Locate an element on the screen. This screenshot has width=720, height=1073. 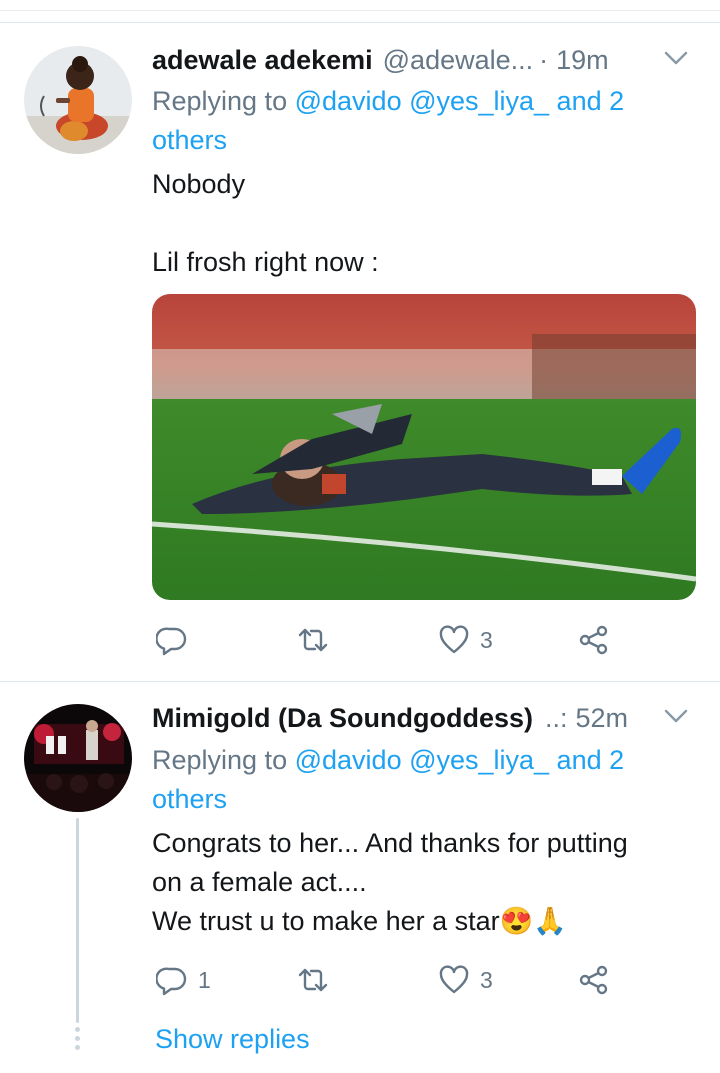
thread-dots is located at coordinates (77, 1040).